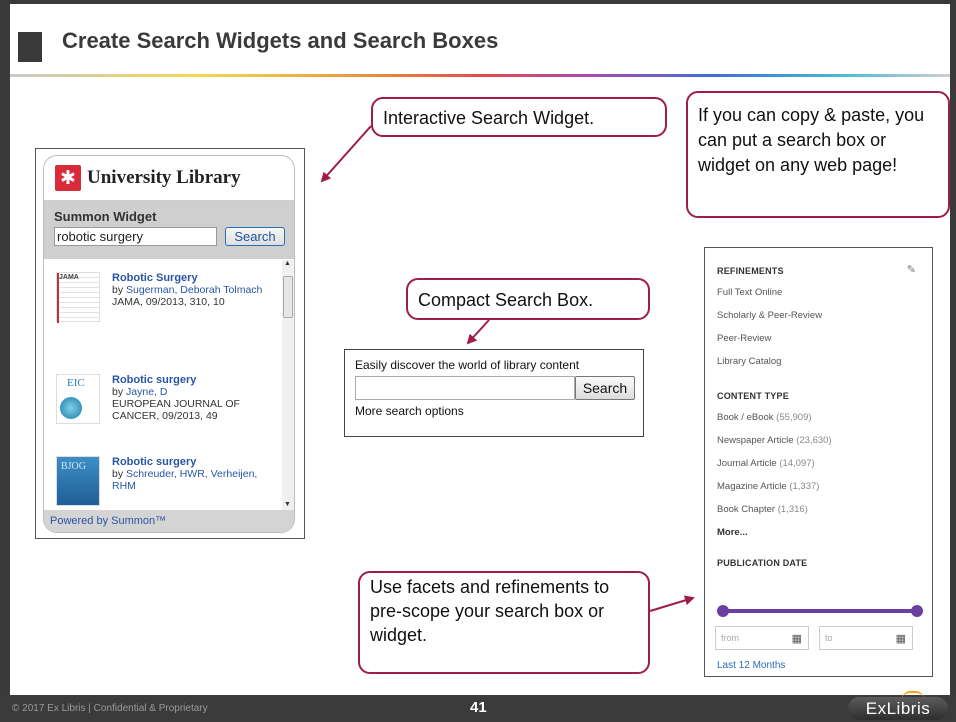 This screenshot has width=956, height=722. What do you see at coordinates (723, 611) in the screenshot?
I see `slider-knob-start` at bounding box center [723, 611].